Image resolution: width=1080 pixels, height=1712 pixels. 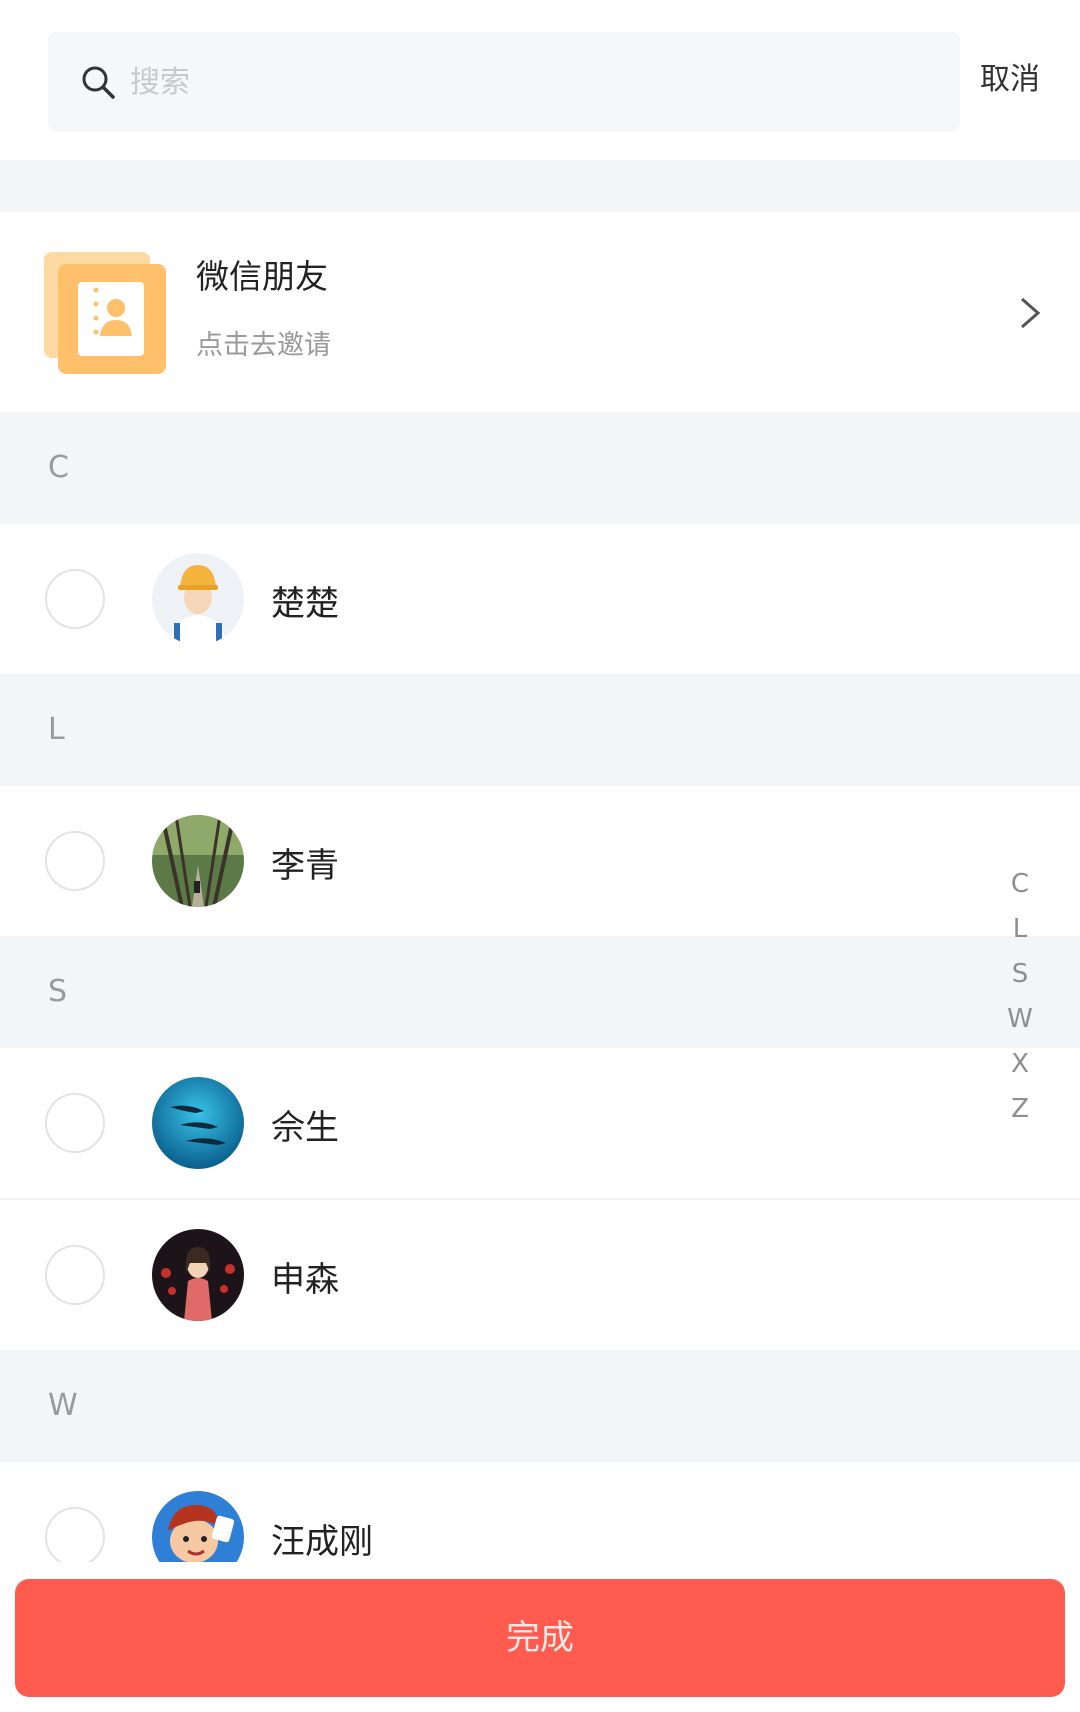 I want to click on invite-subtitle: 点击去邀请, so click(x=263, y=345).